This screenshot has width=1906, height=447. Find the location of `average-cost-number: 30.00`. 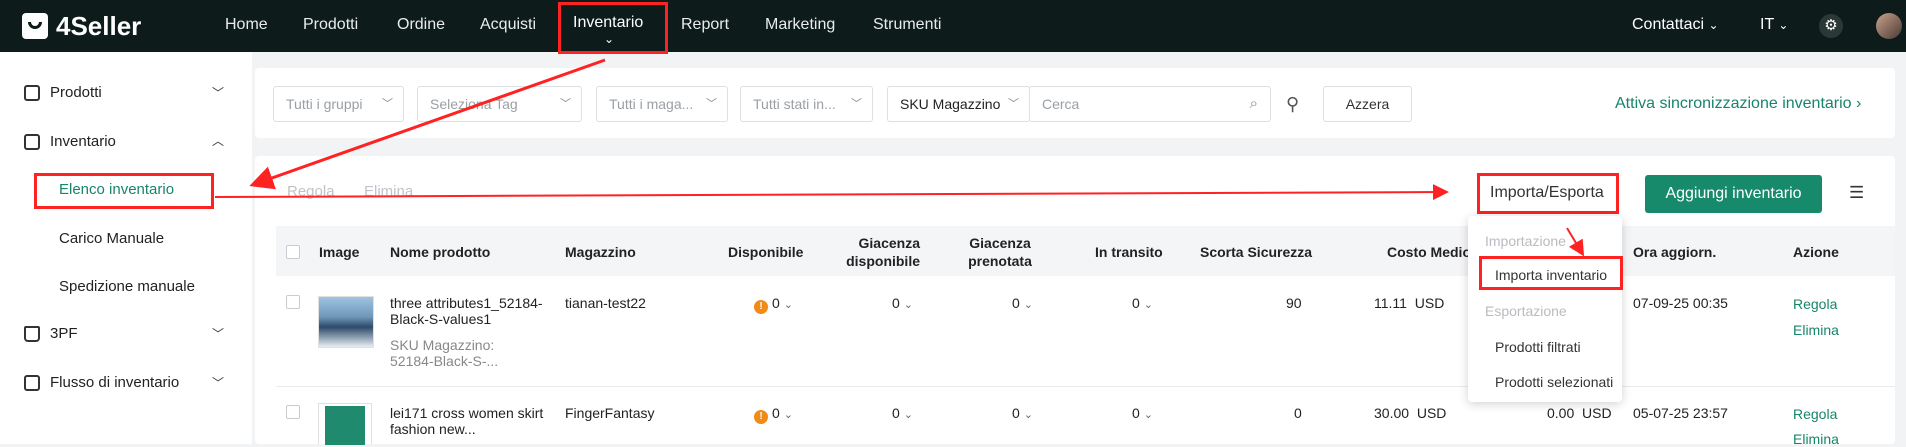

average-cost-number: 30.00 is located at coordinates (1392, 413).